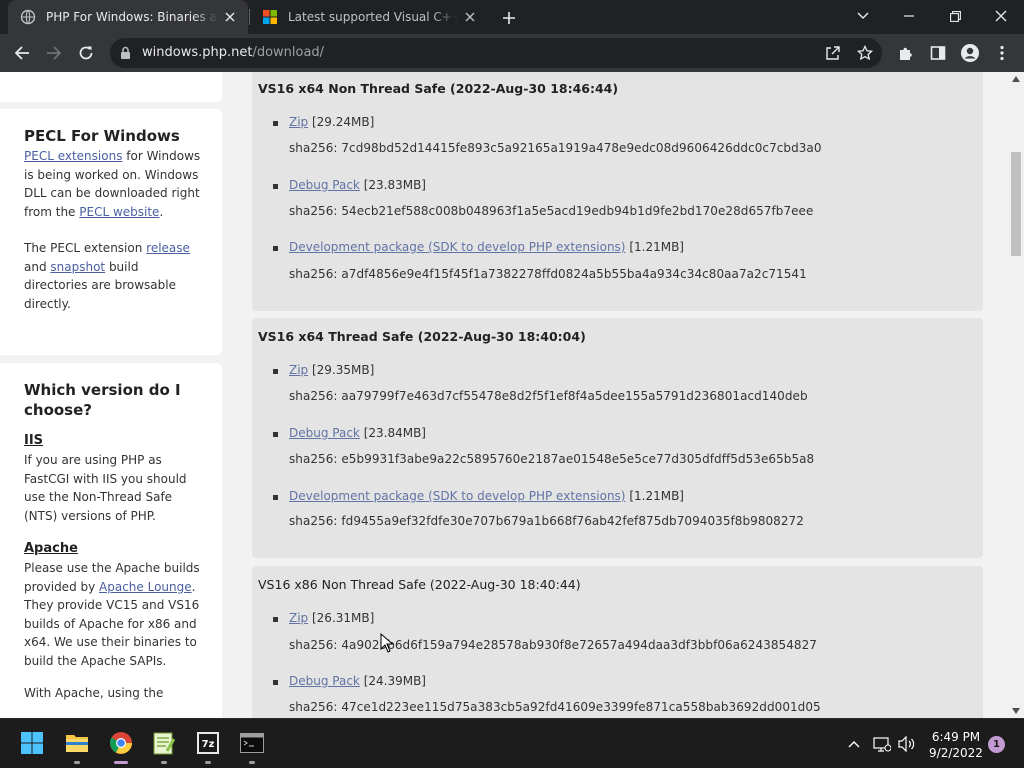 This screenshot has height=768, width=1024. What do you see at coordinates (1016, 711) in the screenshot?
I see `scroll-down-arrow-icon` at bounding box center [1016, 711].